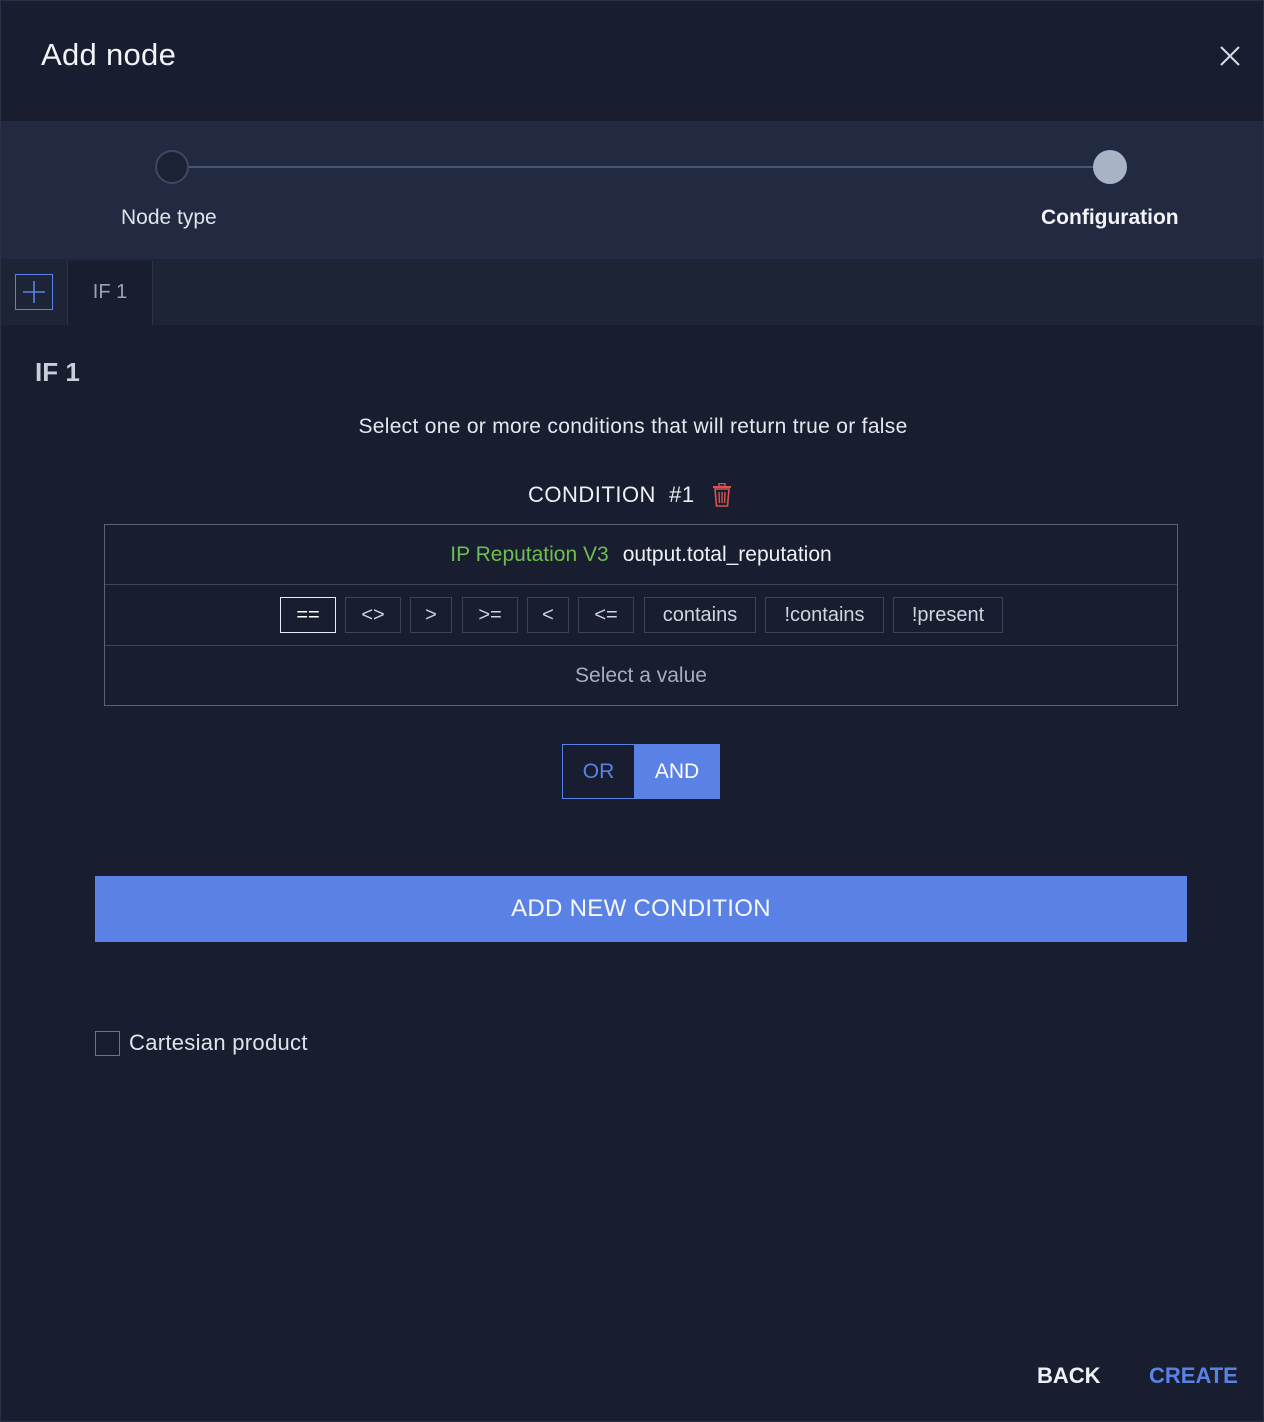 The image size is (1264, 1422). I want to click on operator-not-present-button: !present, so click(948, 615).